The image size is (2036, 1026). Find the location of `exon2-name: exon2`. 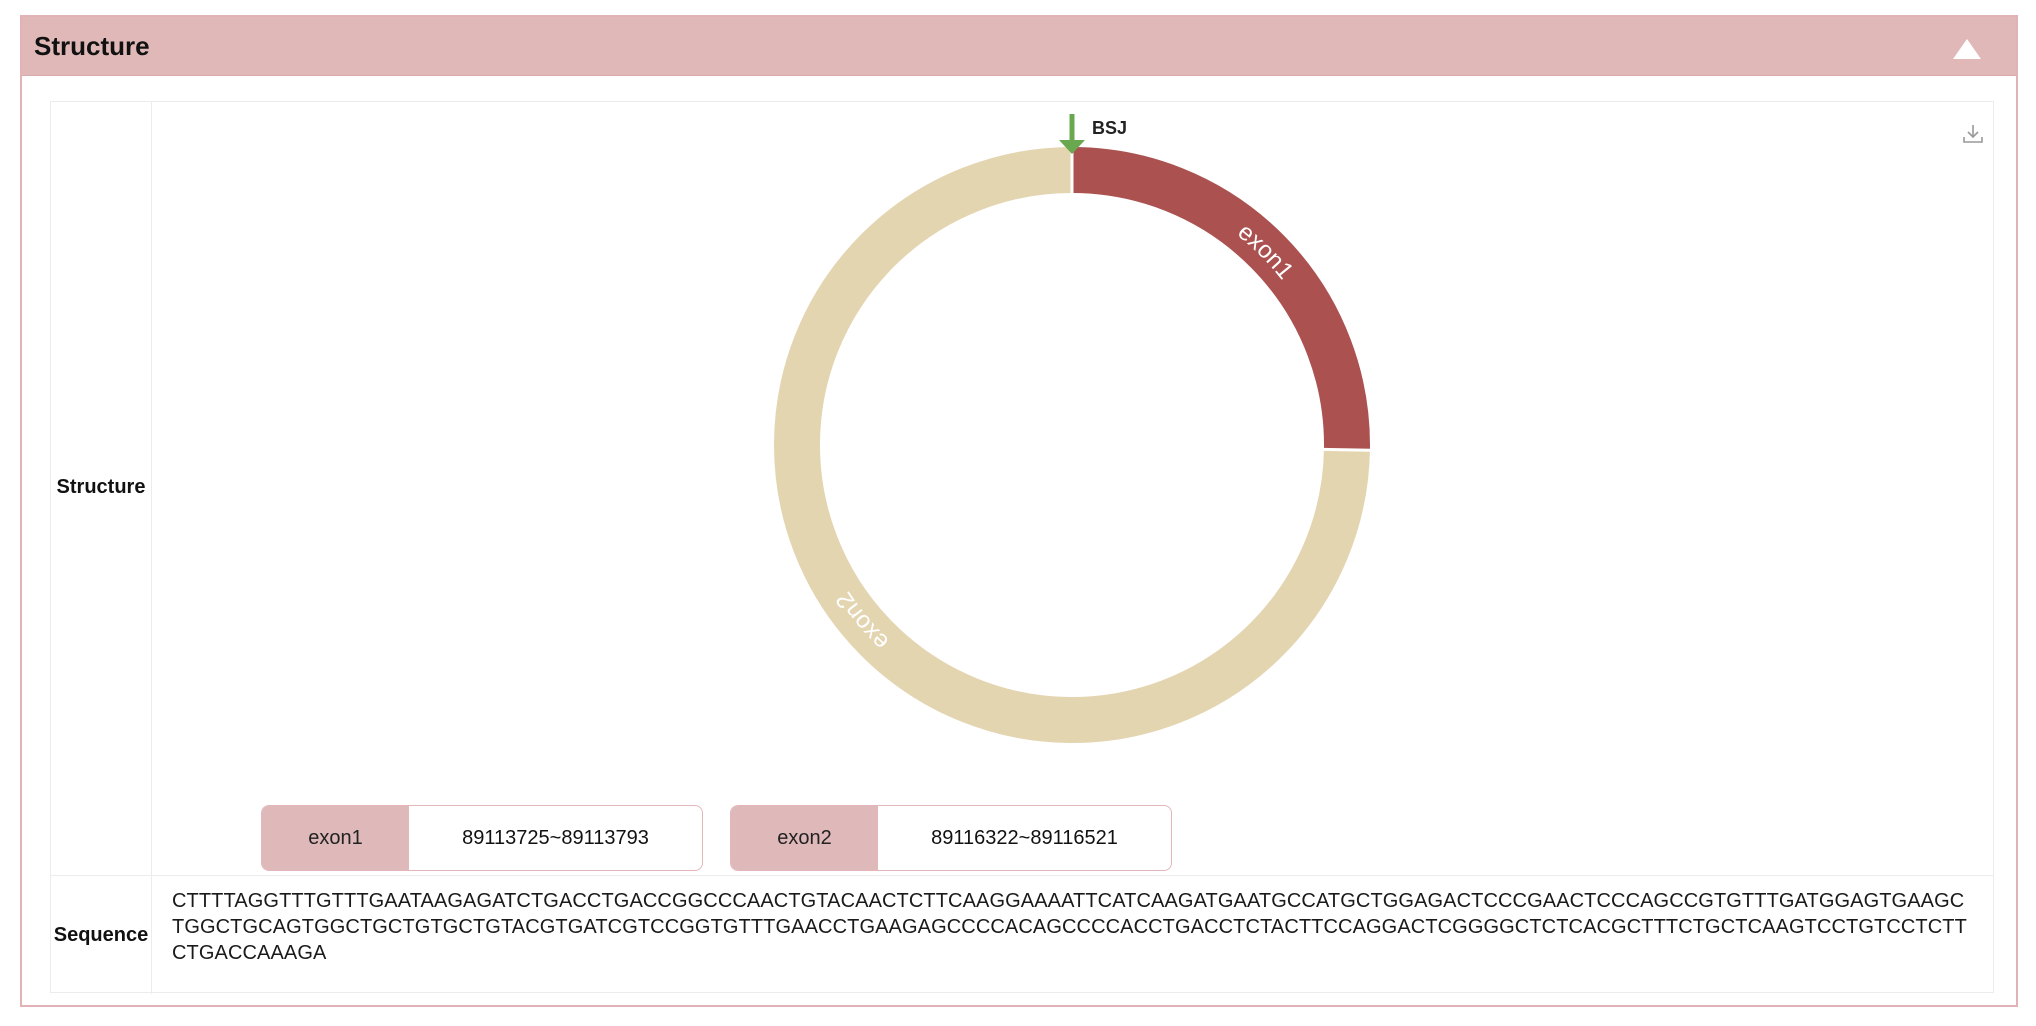

exon2-name: exon2 is located at coordinates (804, 838).